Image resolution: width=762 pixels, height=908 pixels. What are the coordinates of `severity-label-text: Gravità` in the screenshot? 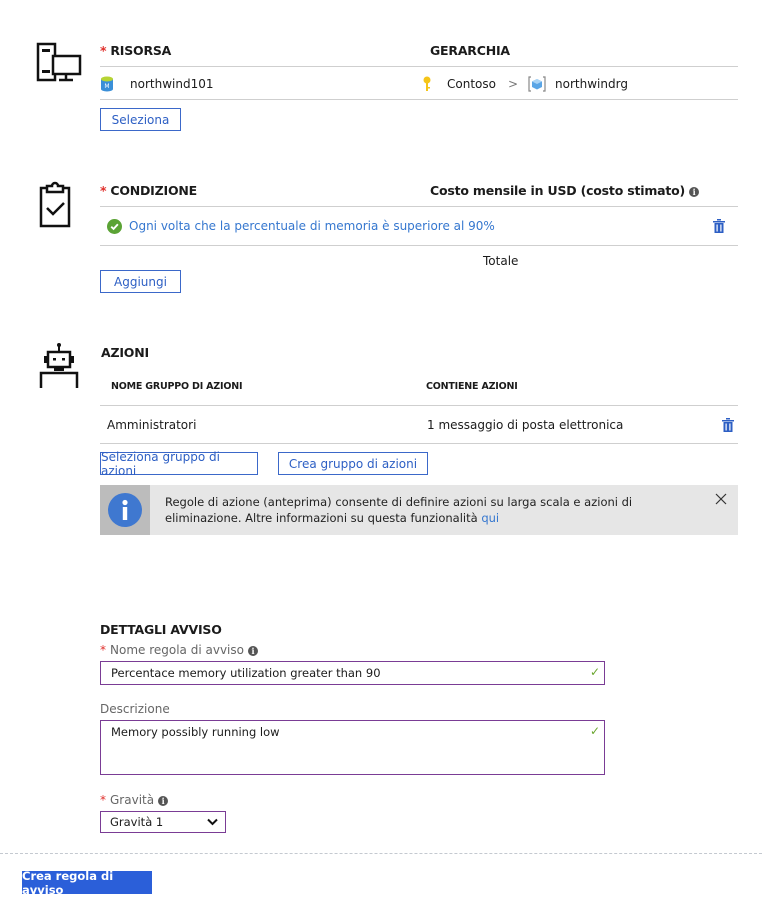 It's located at (132, 800).